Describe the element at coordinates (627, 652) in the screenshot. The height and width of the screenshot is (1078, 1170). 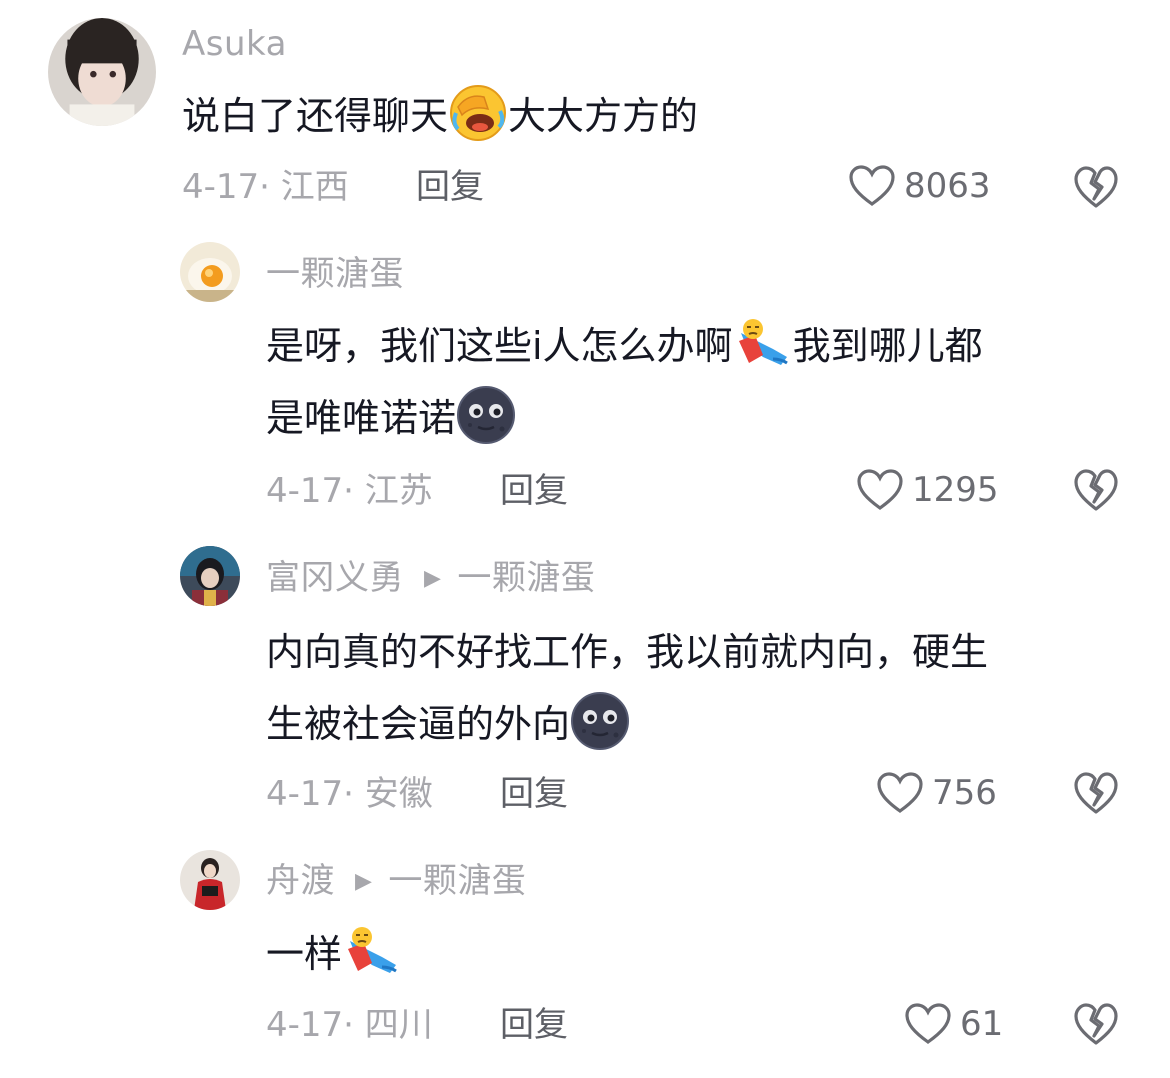
I see `comment-text-line: 内向真的不好找工作，我以前就内向，硬生` at that location.